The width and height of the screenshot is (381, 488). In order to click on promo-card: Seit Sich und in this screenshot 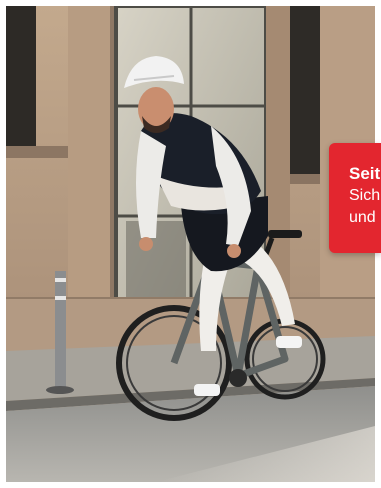, I will do `click(355, 198)`.